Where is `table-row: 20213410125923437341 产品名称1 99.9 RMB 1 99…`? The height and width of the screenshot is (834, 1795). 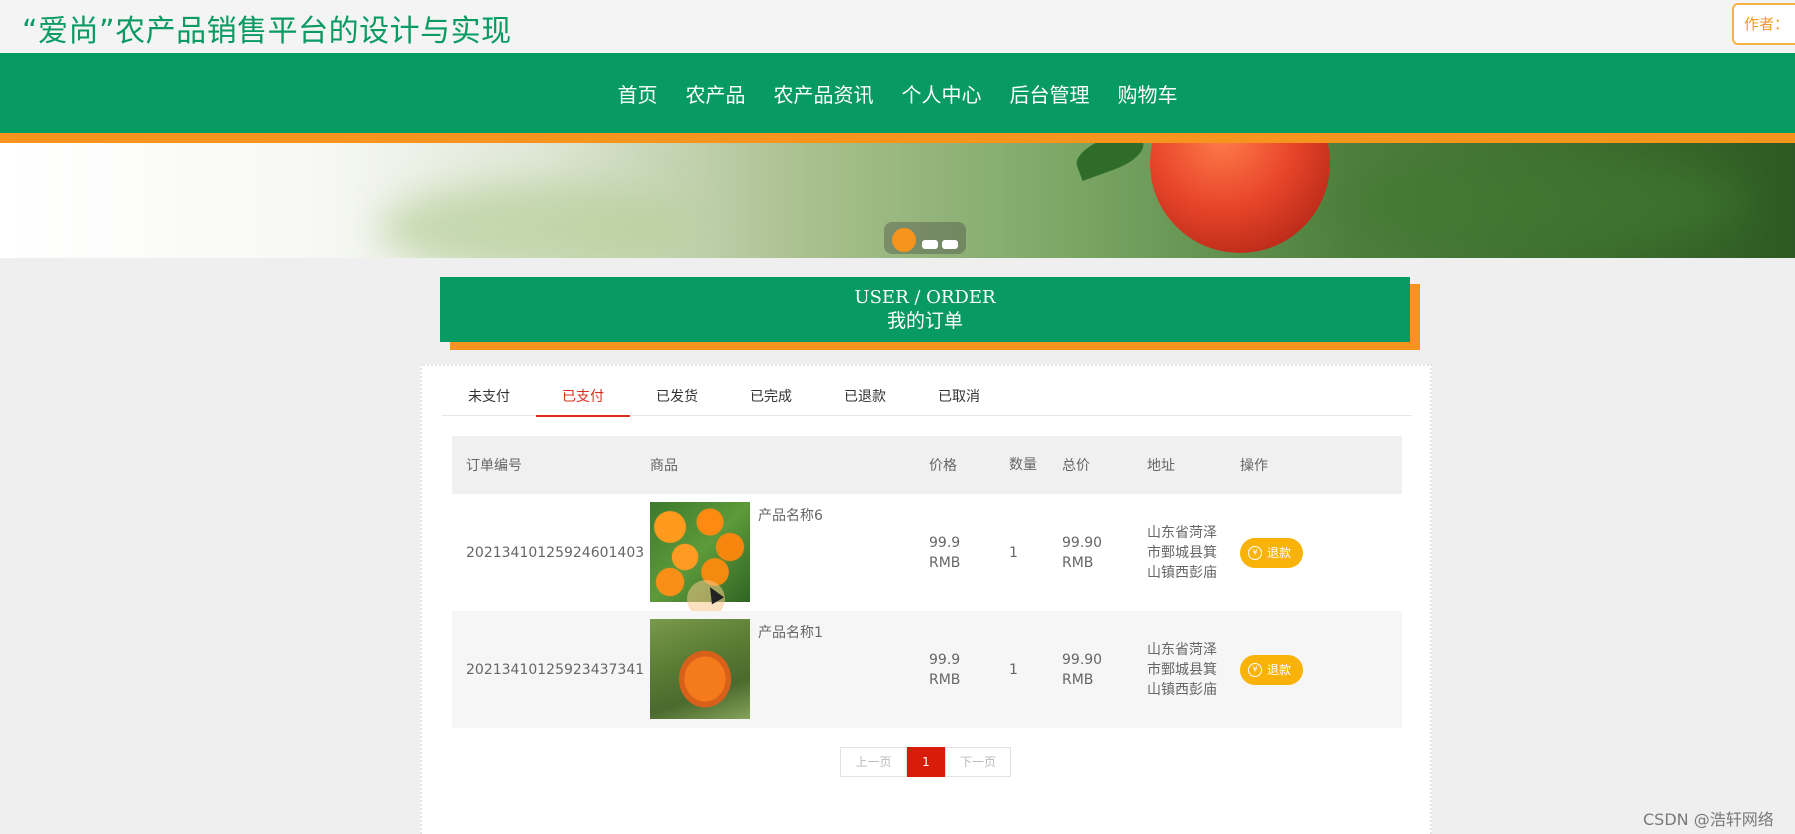 table-row: 20213410125923437341 产品名称1 99.9 RMB 1 99… is located at coordinates (927, 669).